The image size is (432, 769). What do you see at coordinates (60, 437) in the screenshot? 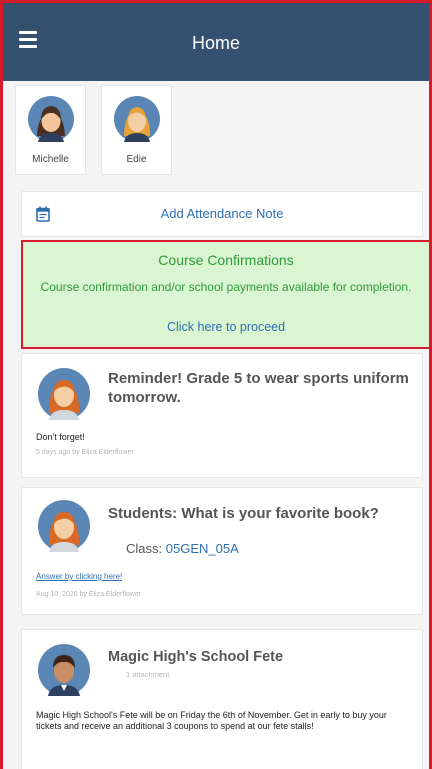
I see `post-body: Don't forget!` at bounding box center [60, 437].